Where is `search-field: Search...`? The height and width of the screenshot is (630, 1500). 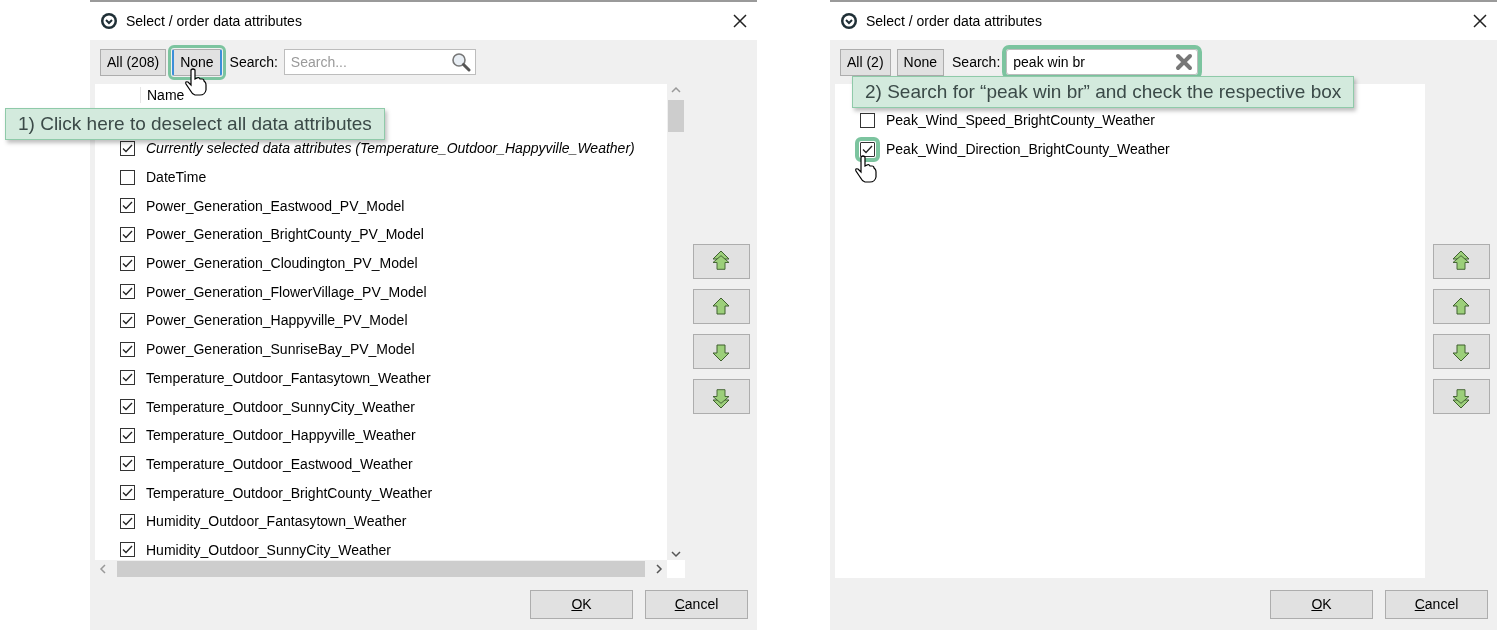 search-field: Search... is located at coordinates (379, 62).